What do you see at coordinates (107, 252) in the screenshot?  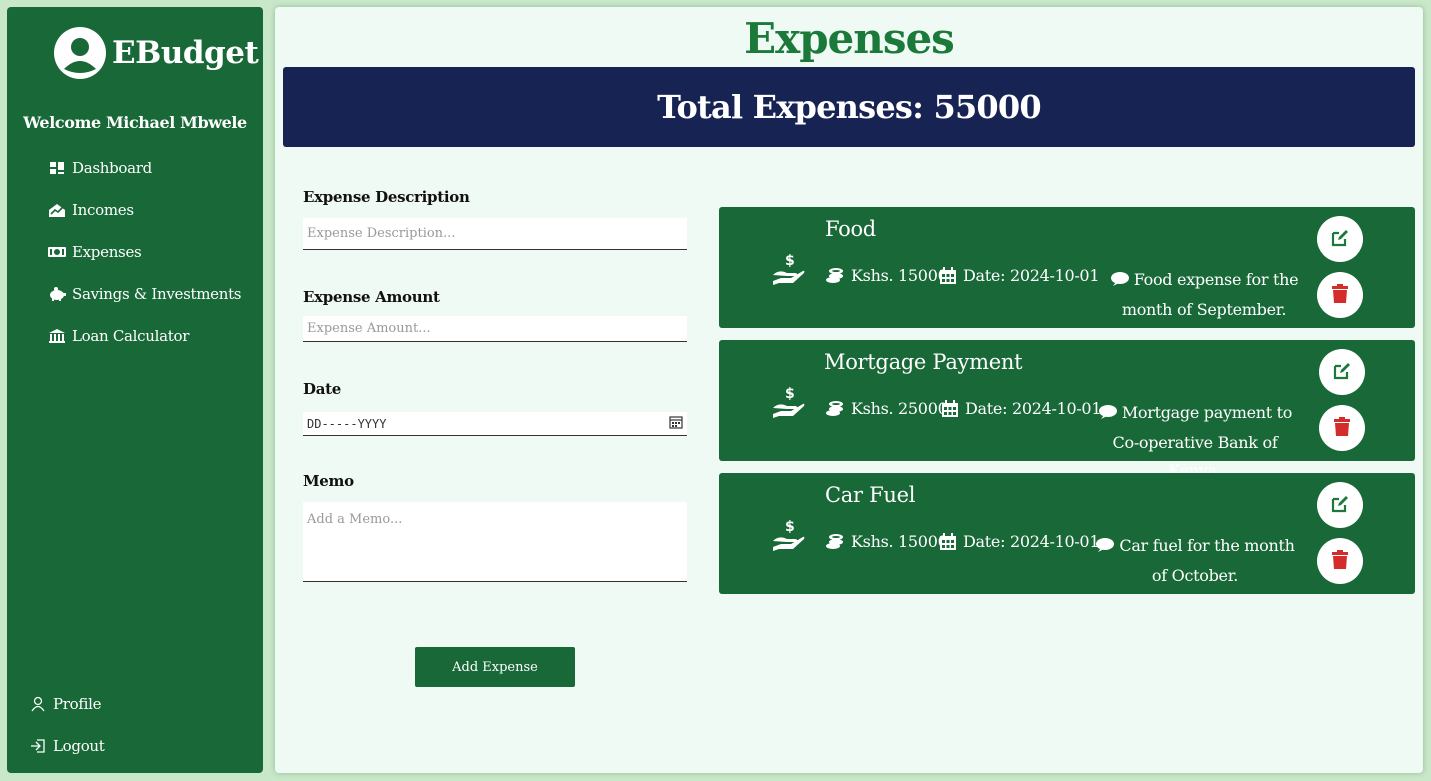 I see `sidebar-item-label: Expenses` at bounding box center [107, 252].